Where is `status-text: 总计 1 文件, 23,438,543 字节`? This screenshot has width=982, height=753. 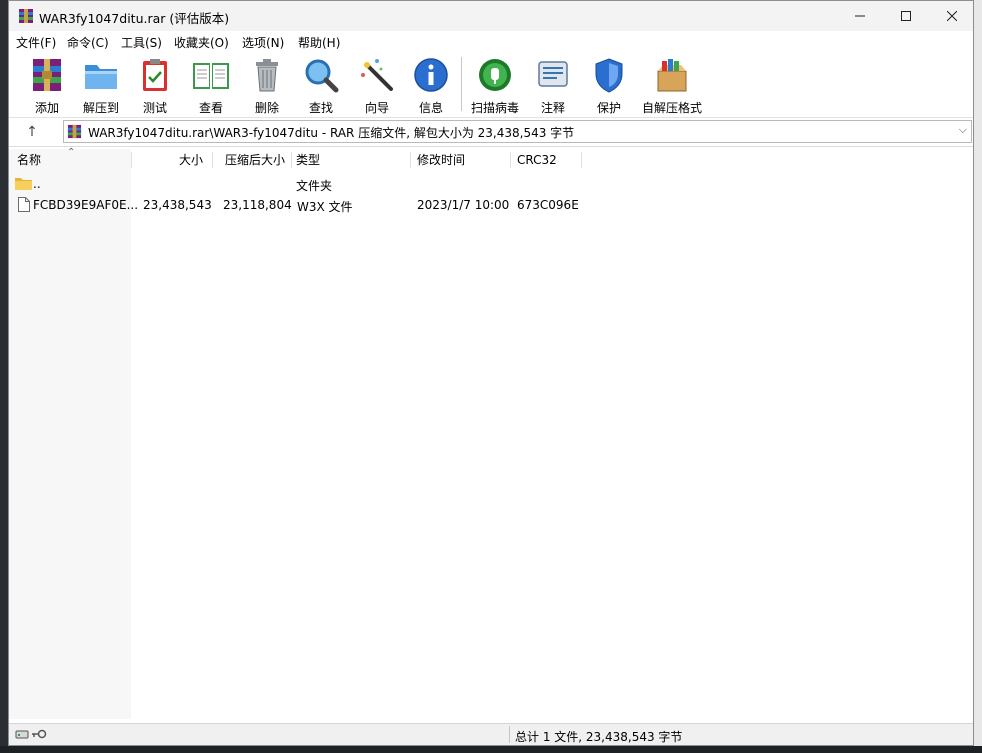 status-text: 总计 1 文件, 23,438,543 字节 is located at coordinates (599, 737).